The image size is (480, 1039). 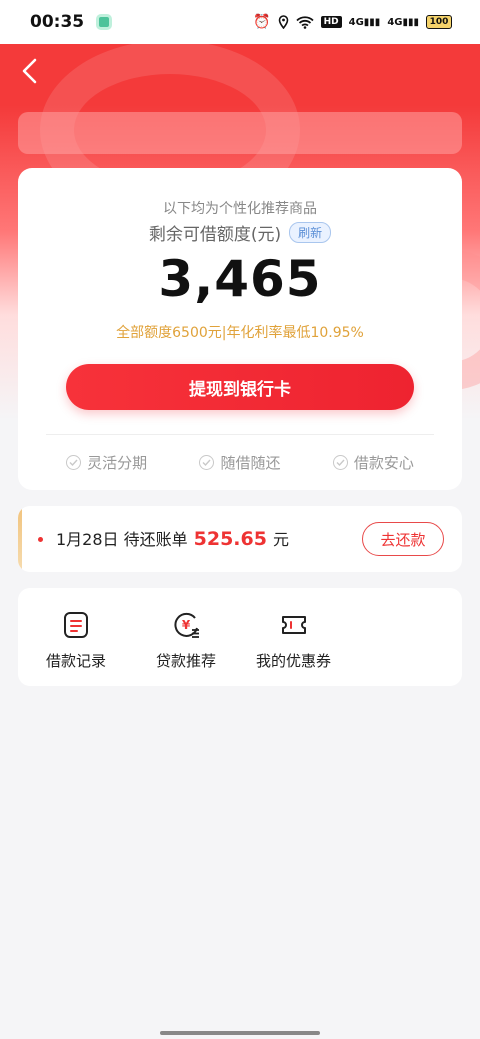 I want to click on yuan-coin-icon: ¥, so click(x=186, y=625).